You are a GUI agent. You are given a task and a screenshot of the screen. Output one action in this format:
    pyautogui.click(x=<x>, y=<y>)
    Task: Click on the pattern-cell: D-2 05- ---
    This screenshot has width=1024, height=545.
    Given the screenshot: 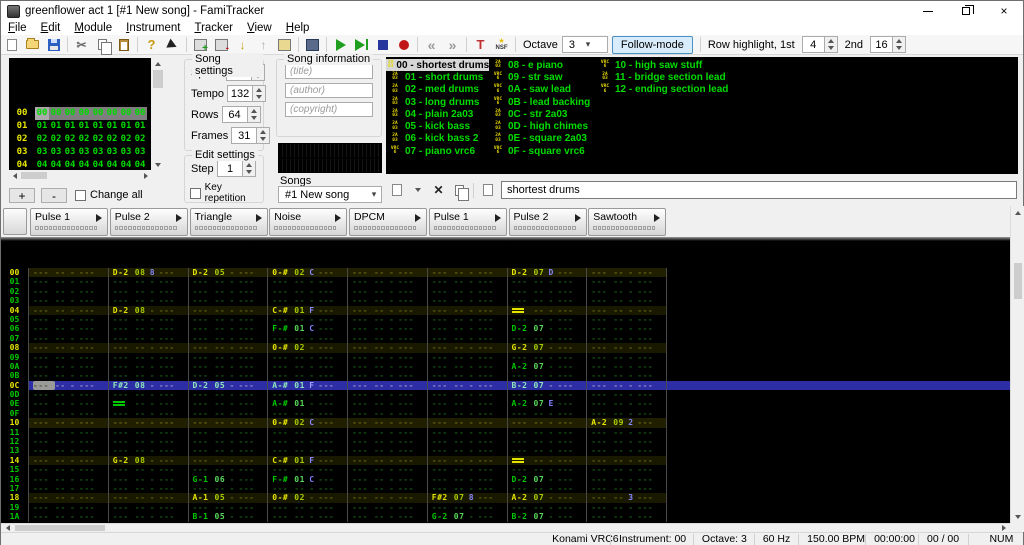 What is the action you would take?
    pyautogui.click(x=229, y=385)
    